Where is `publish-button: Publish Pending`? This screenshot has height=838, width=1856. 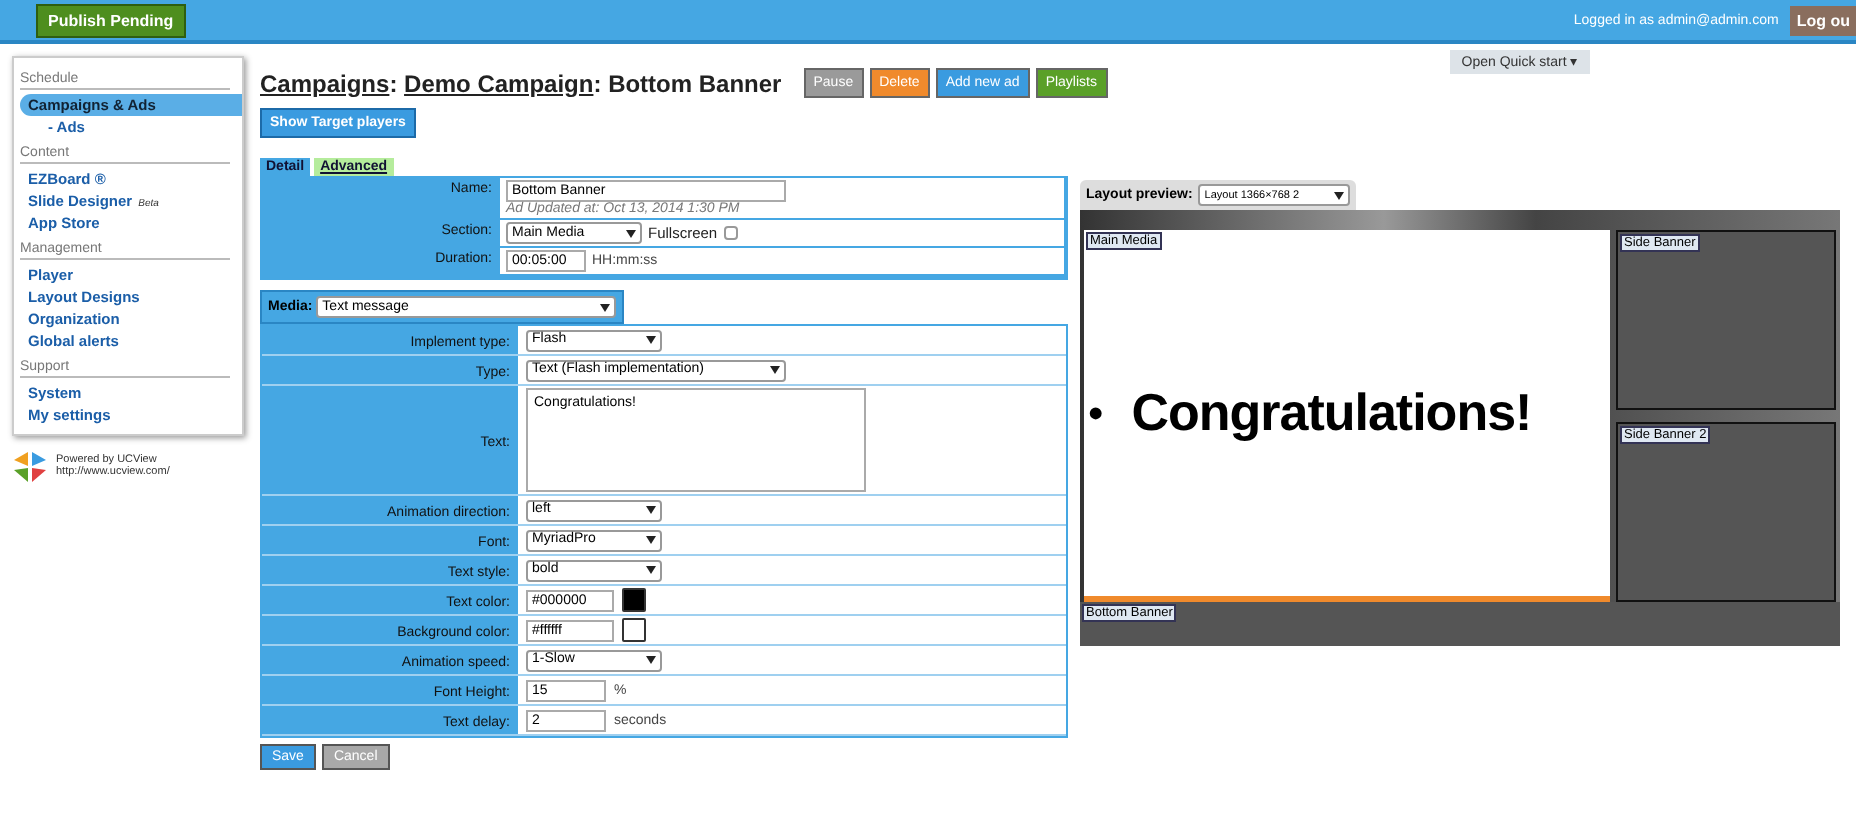
publish-button: Publish Pending is located at coordinates (111, 20).